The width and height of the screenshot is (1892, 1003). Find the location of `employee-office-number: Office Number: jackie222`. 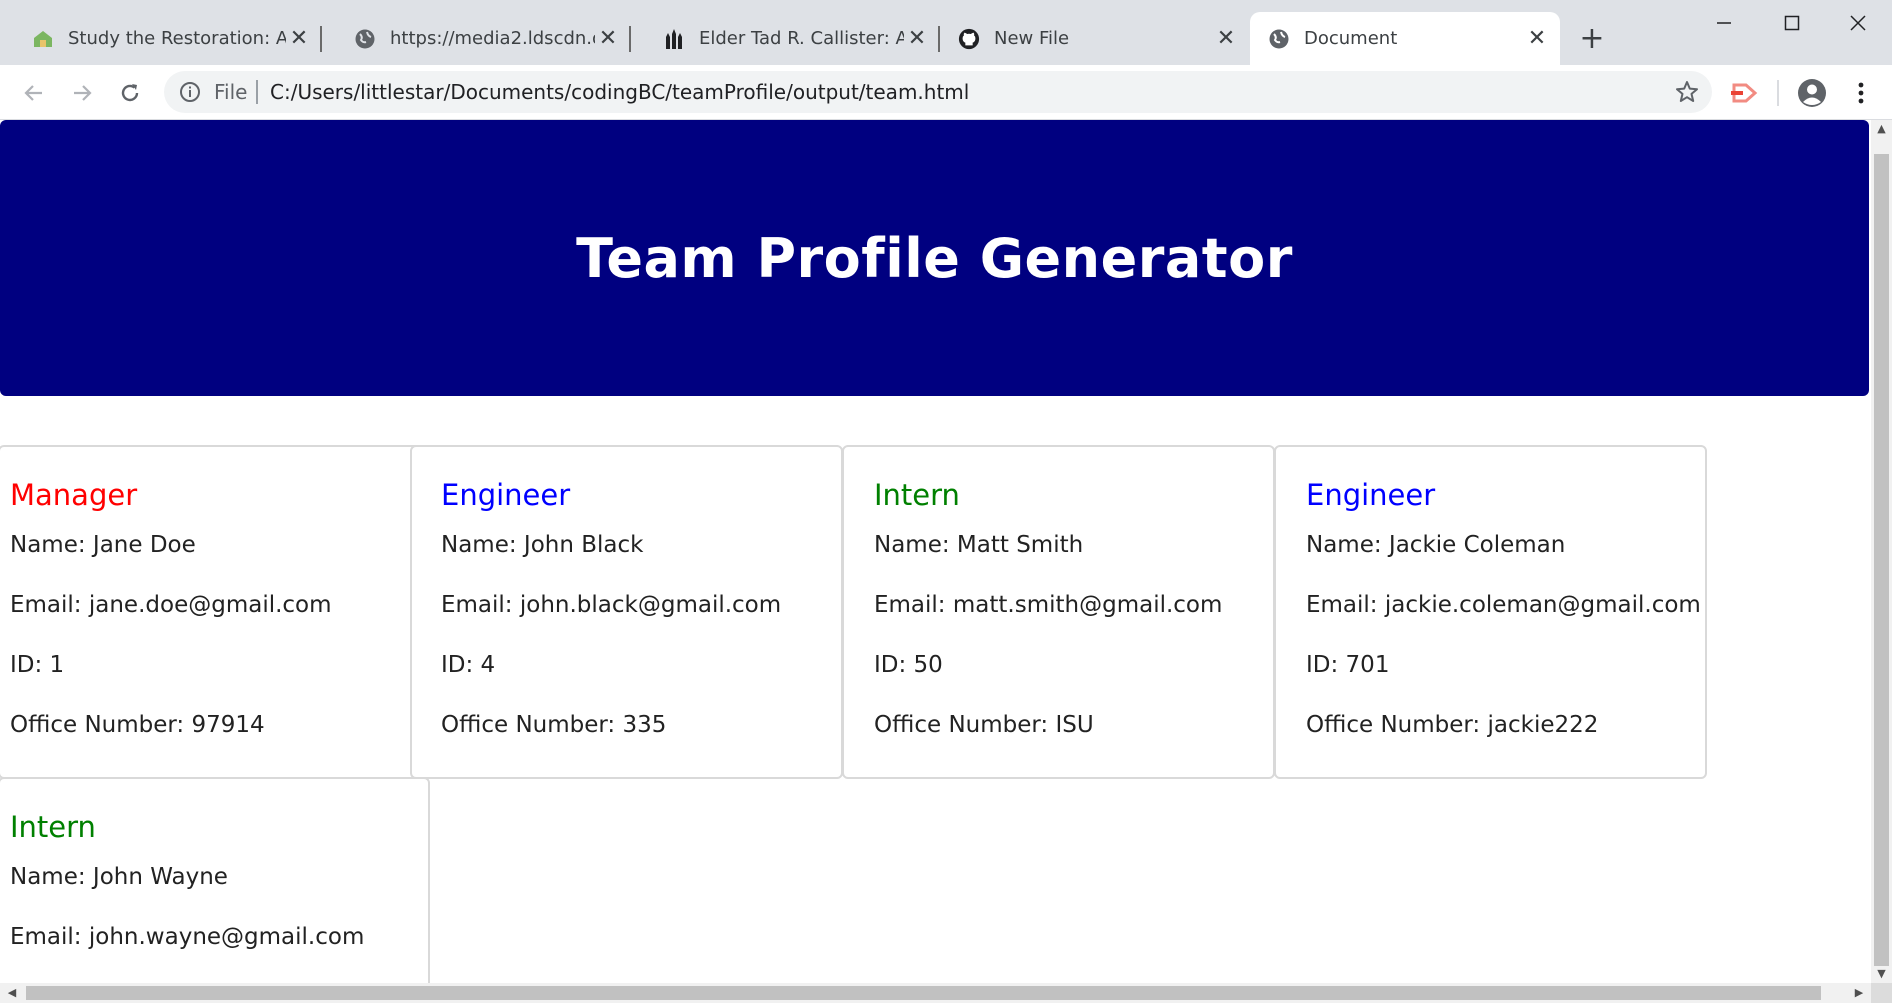

employee-office-number: Office Number: jackie222 is located at coordinates (1452, 725).